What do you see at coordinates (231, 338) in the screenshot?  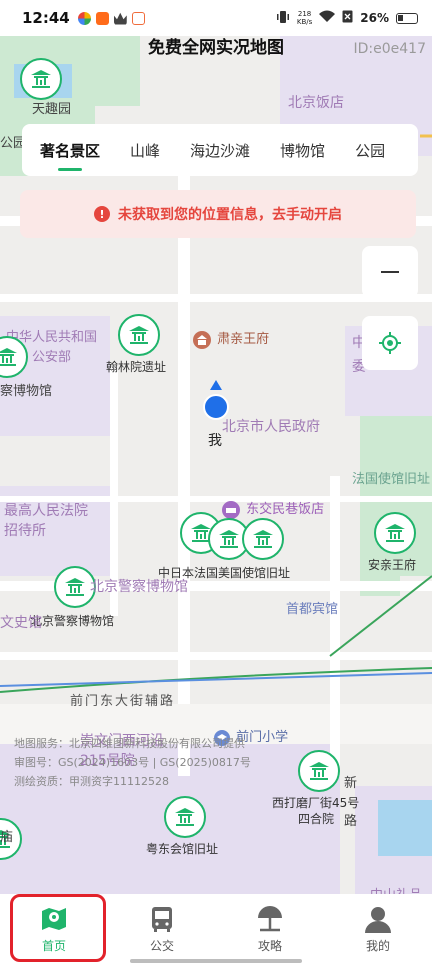 I see `map-label: 肃亲王府` at bounding box center [231, 338].